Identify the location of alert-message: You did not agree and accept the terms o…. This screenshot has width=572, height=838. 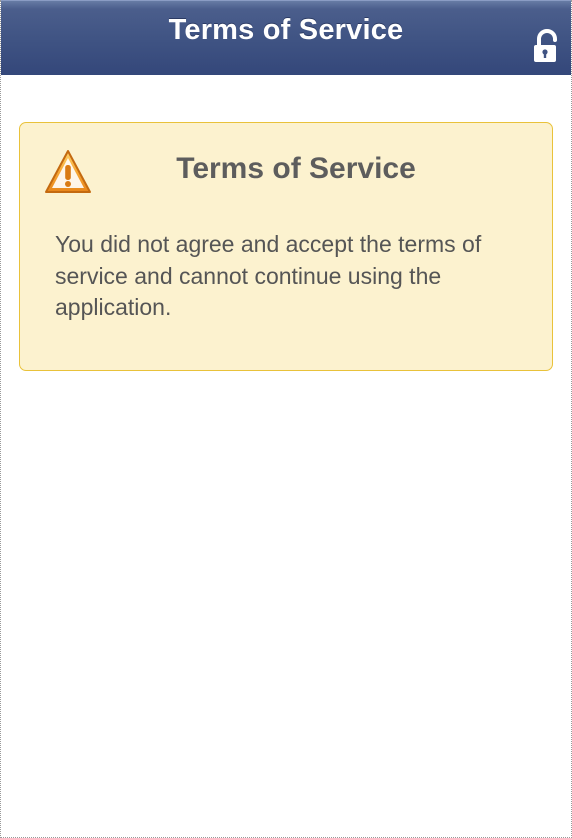
(268, 275).